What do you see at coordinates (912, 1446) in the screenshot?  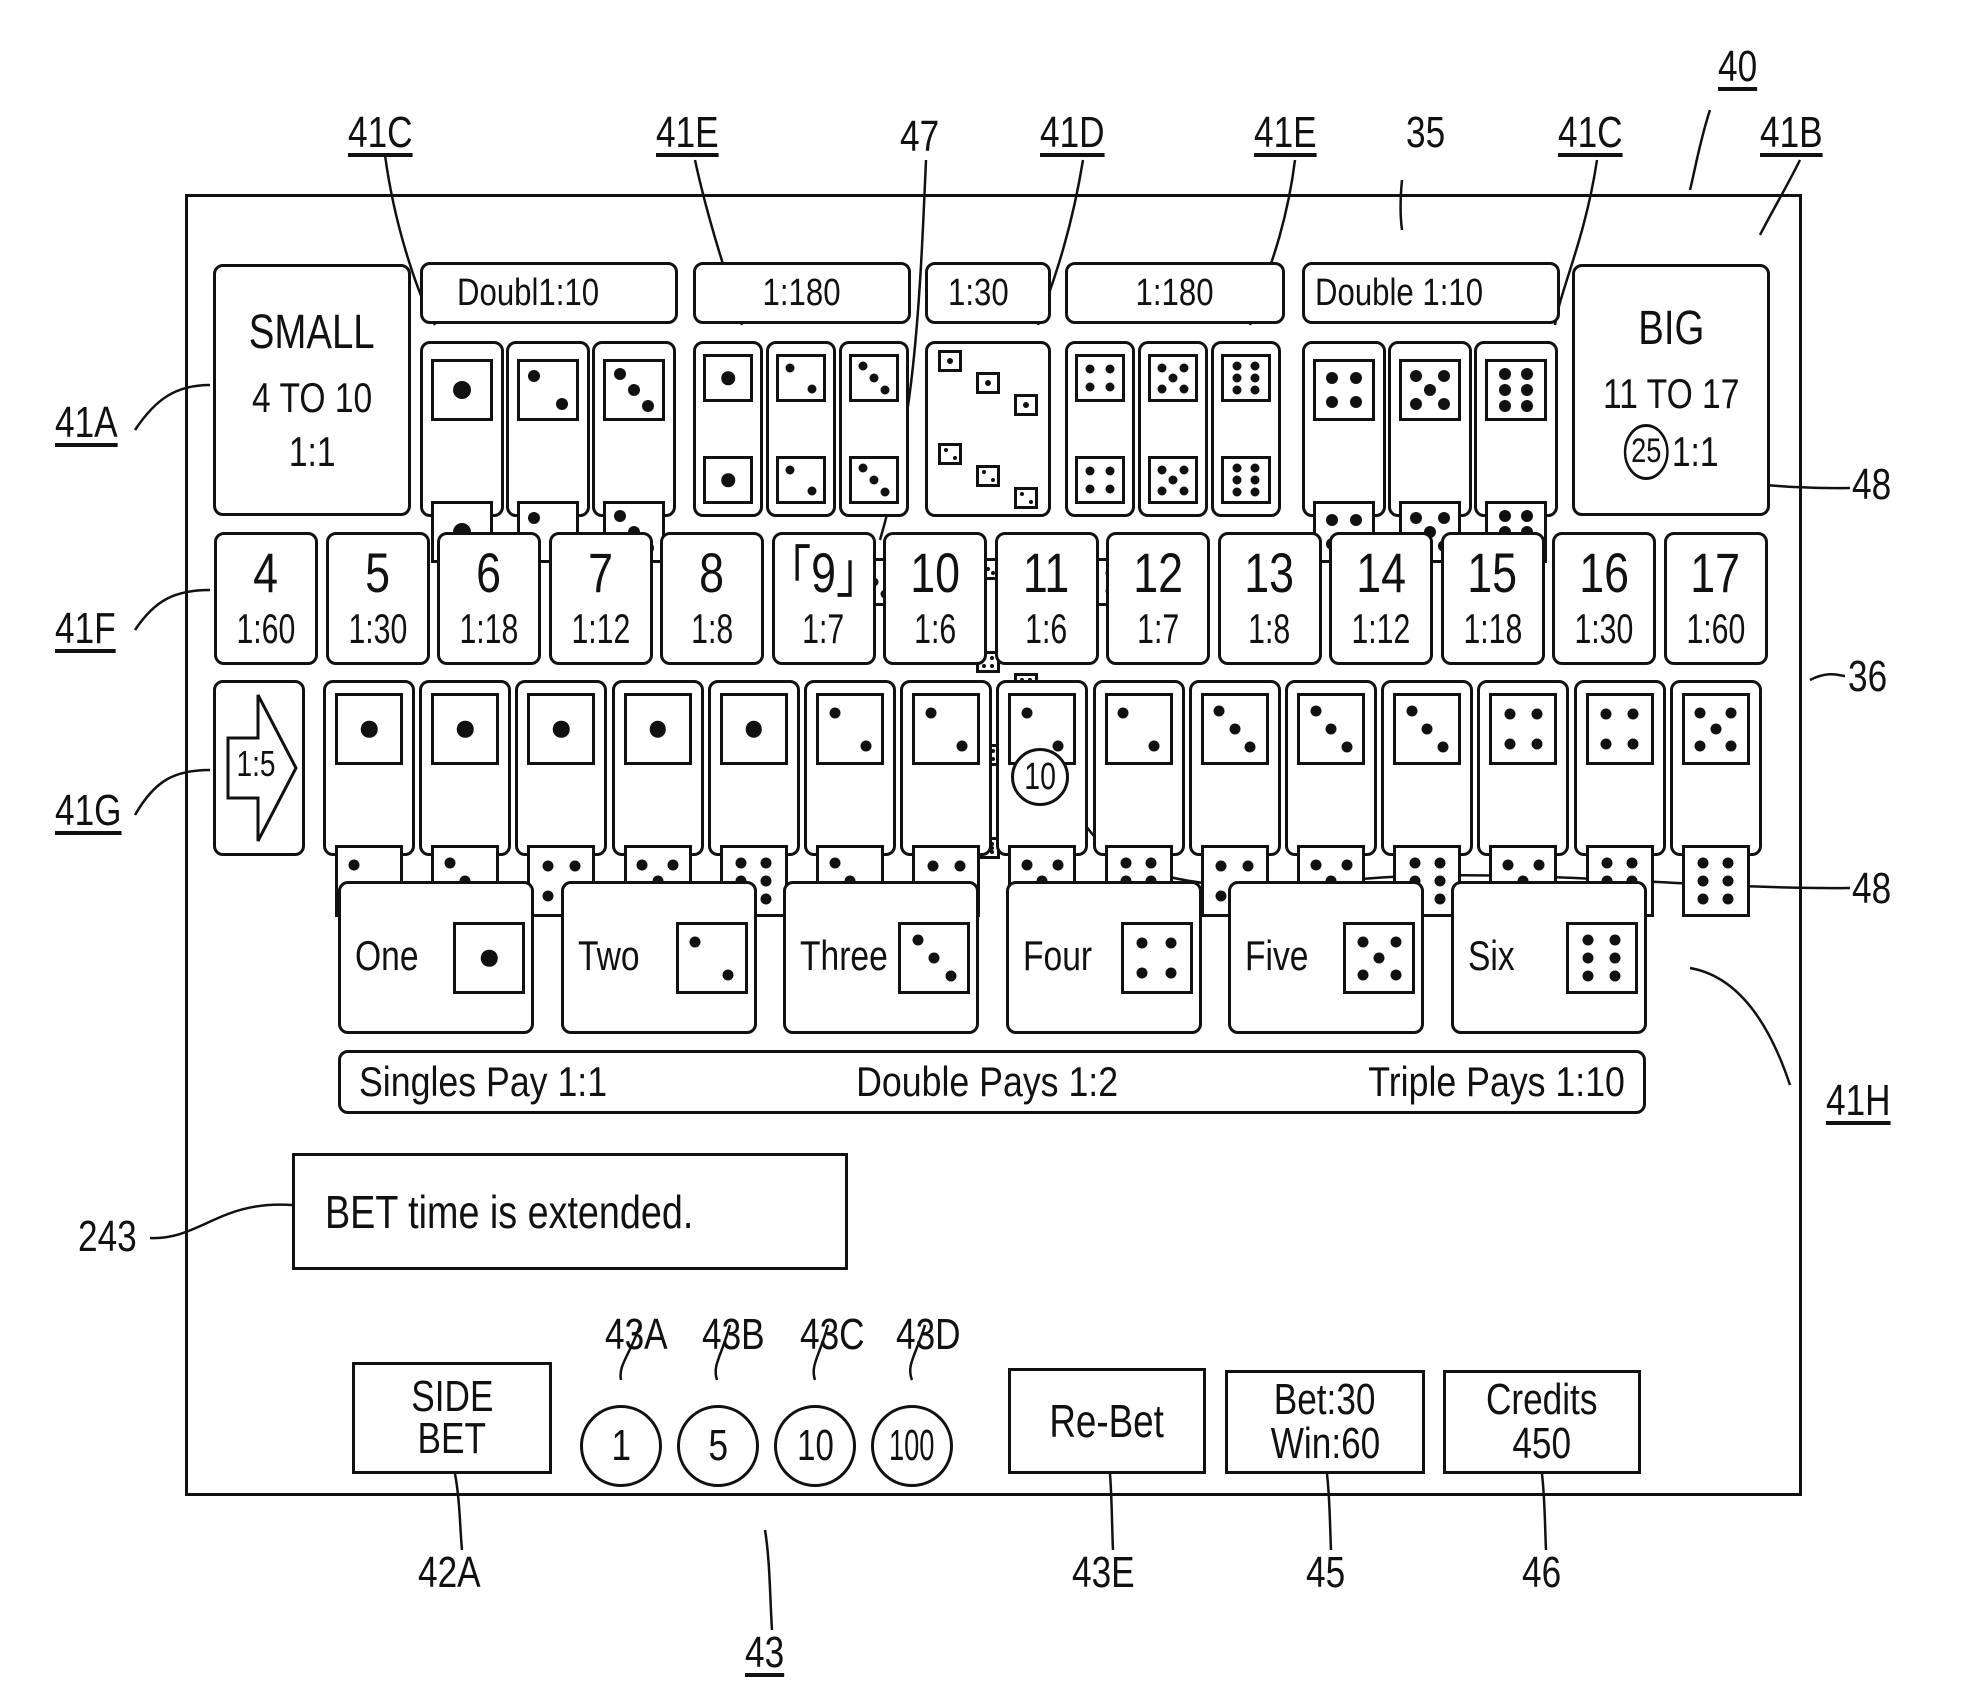 I see `chip-100-button: 100` at bounding box center [912, 1446].